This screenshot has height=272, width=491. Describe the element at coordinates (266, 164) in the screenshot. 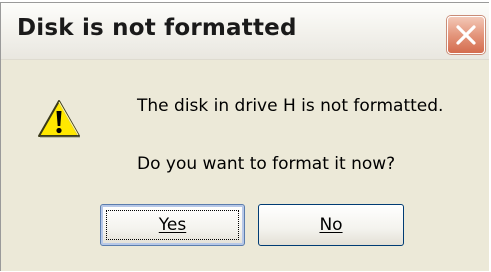

I see `message-line-2: Do you want to format it now?` at that location.